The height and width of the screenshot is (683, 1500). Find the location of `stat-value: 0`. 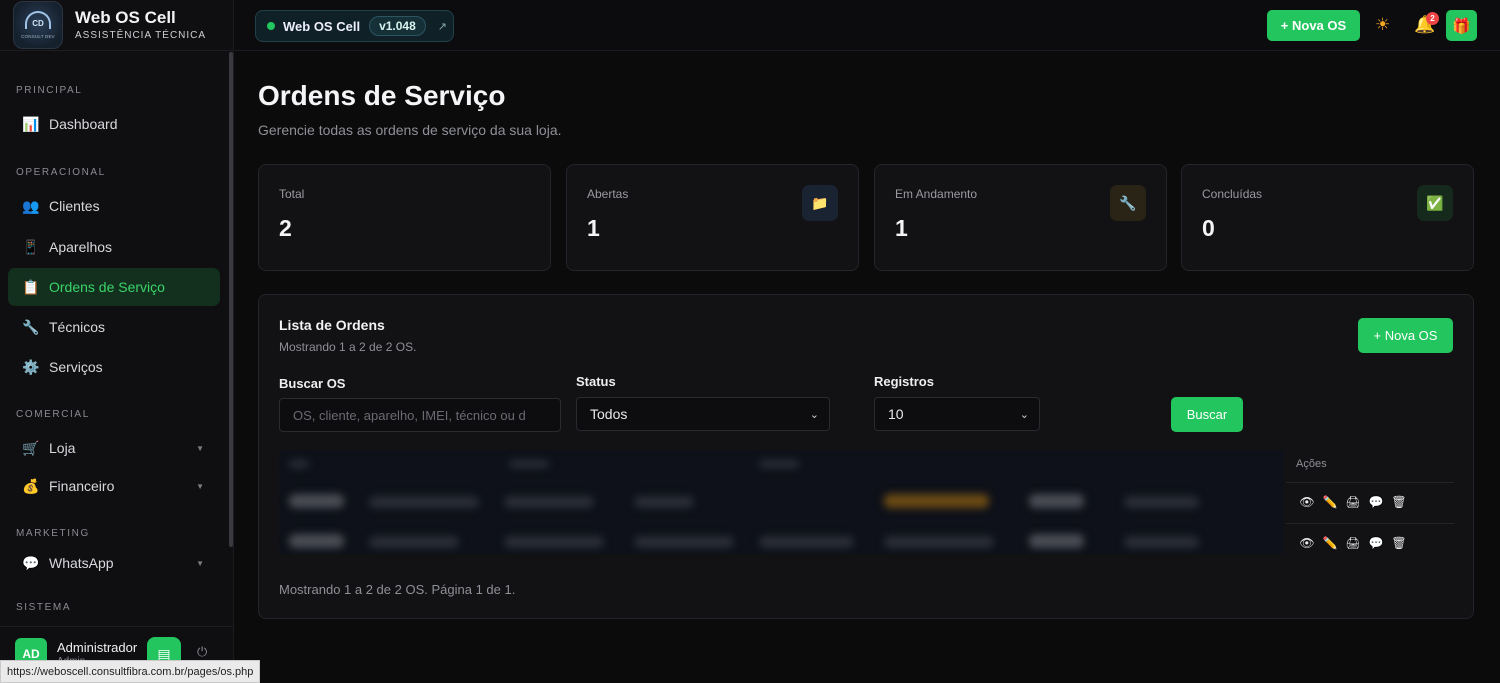

stat-value: 0 is located at coordinates (1208, 228).